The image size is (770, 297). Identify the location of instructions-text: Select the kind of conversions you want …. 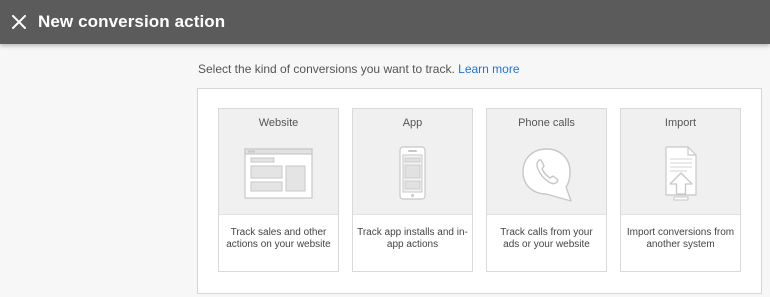
(326, 69).